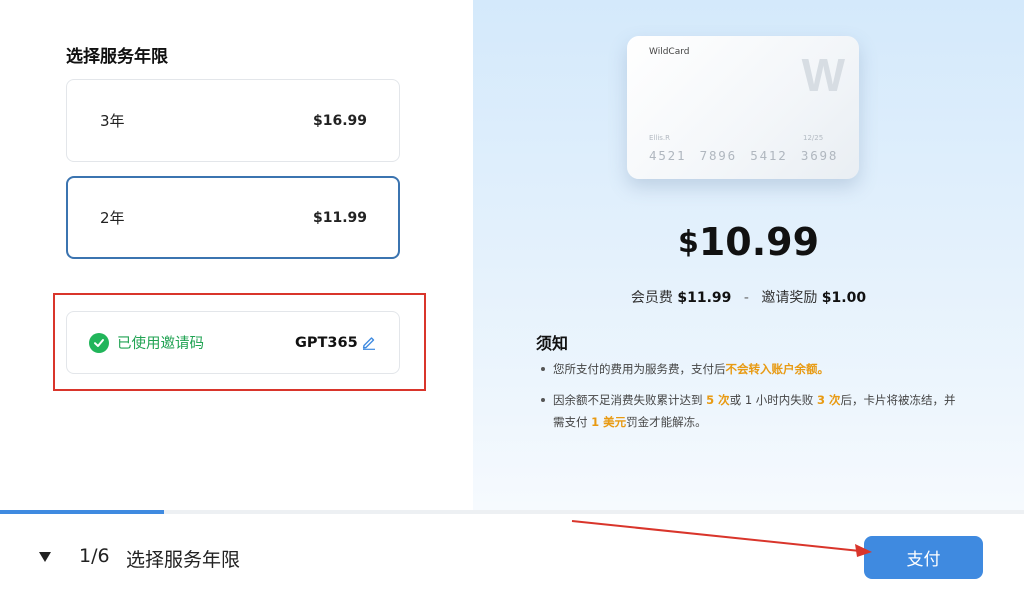  What do you see at coordinates (183, 560) in the screenshot?
I see `step-title: 选择服务年限` at bounding box center [183, 560].